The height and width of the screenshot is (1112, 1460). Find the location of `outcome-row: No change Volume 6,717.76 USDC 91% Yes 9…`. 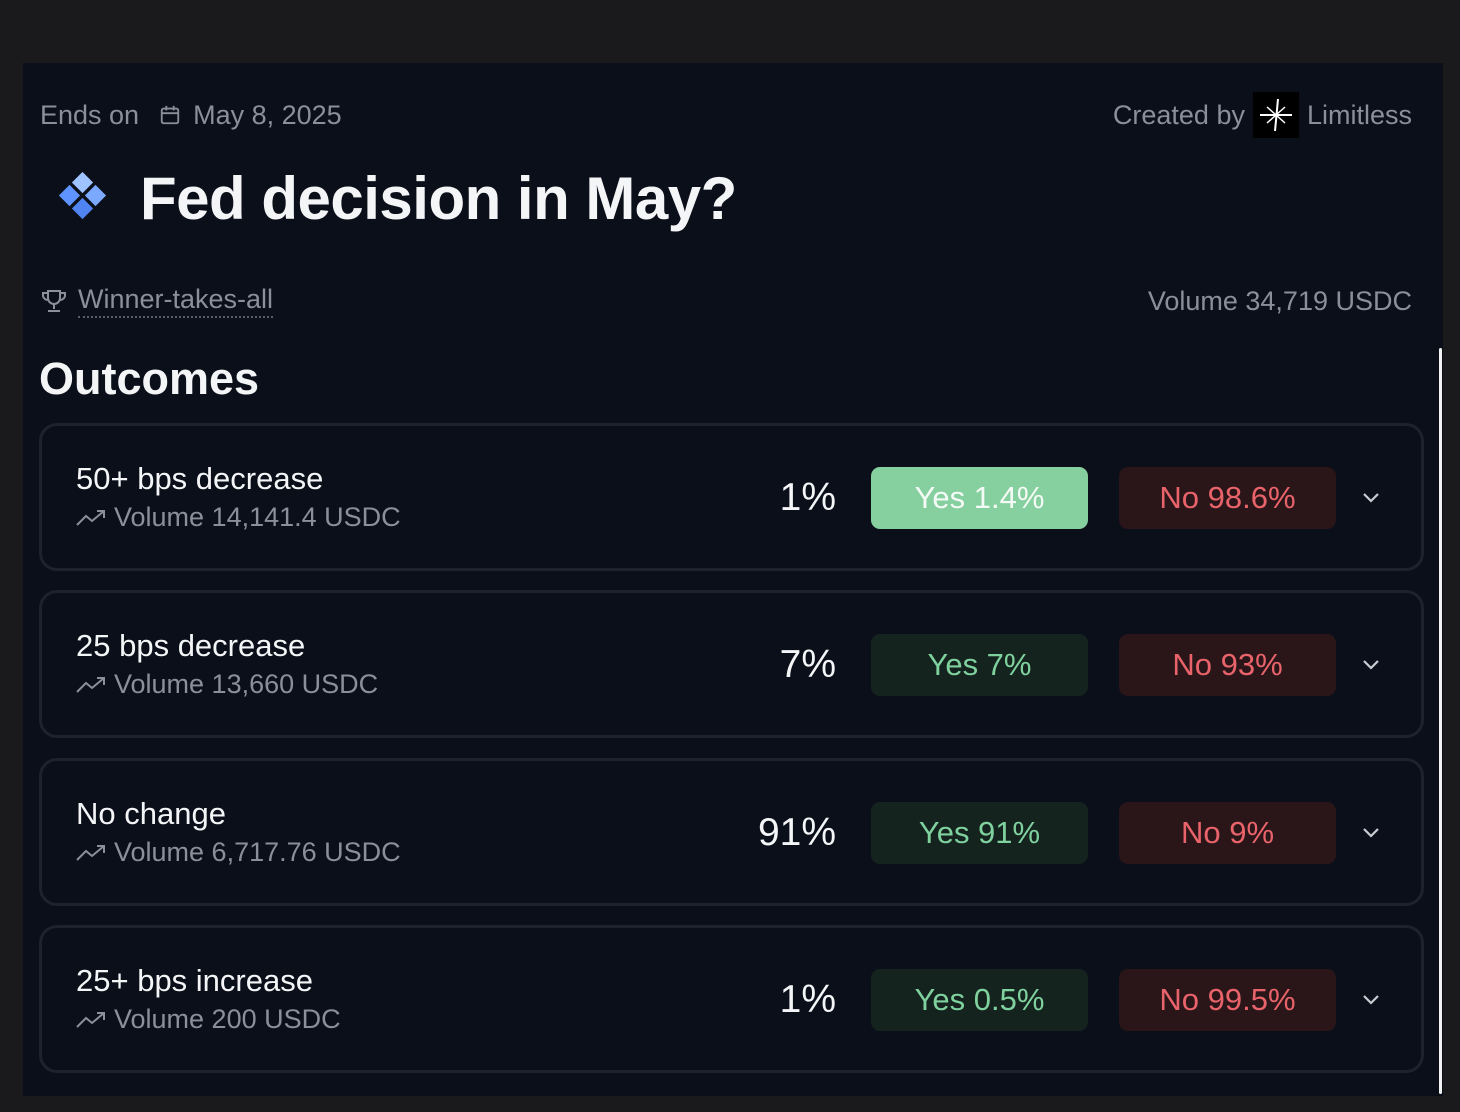

outcome-row: No change Volume 6,717.76 USDC 91% Yes 9… is located at coordinates (731, 832).